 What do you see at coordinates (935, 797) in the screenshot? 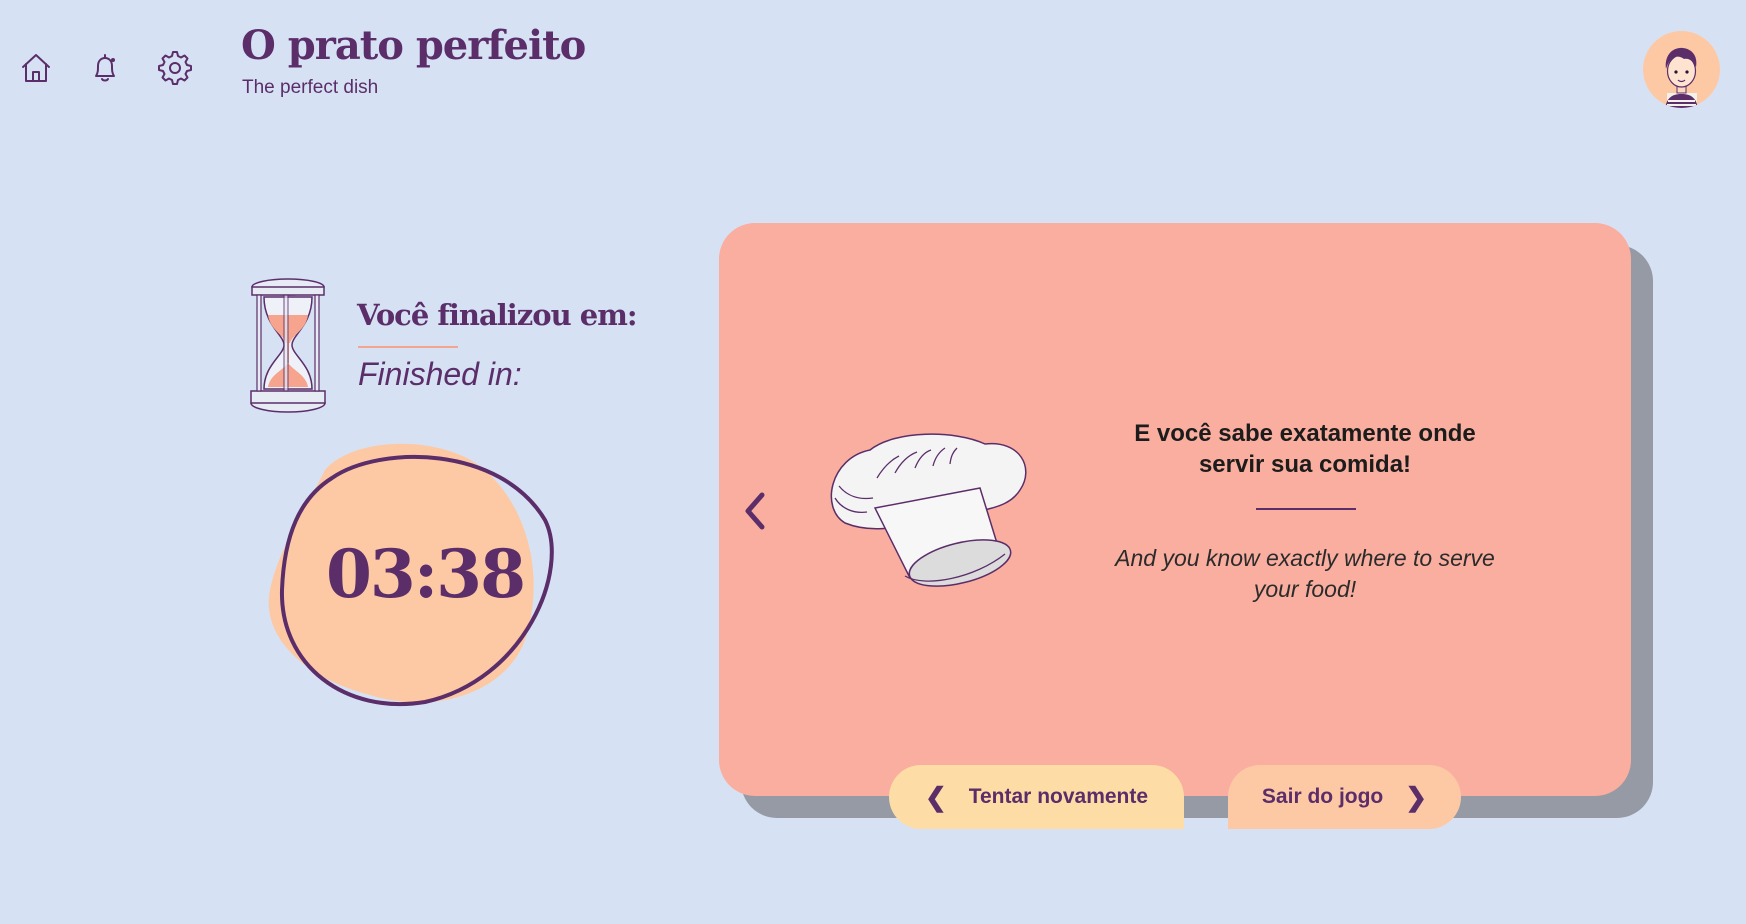
I see `chevron-left-icon: ❮` at bounding box center [935, 797].